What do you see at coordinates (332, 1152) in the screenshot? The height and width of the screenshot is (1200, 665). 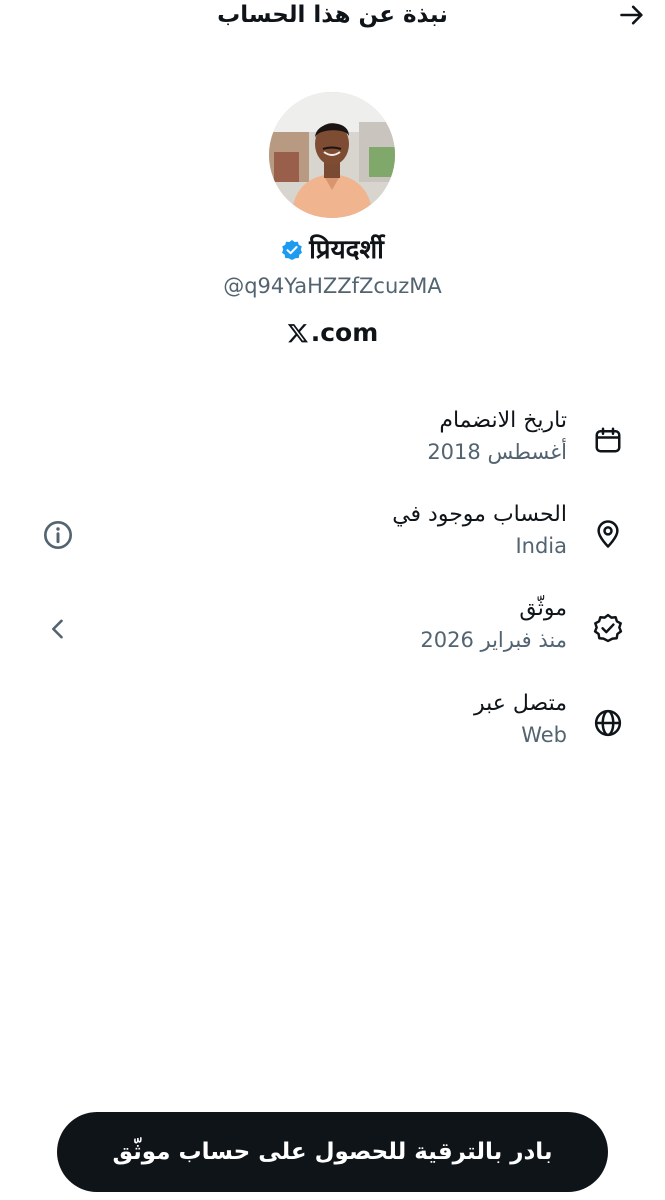 I see `upgrade-button: بادر بالترقية للحصول على حساب موثّق` at bounding box center [332, 1152].